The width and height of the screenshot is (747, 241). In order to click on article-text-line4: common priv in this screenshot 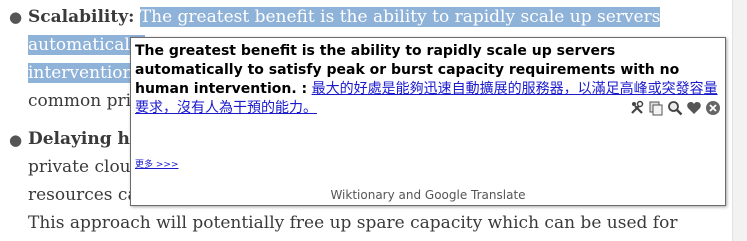, I will do `click(84, 101)`.